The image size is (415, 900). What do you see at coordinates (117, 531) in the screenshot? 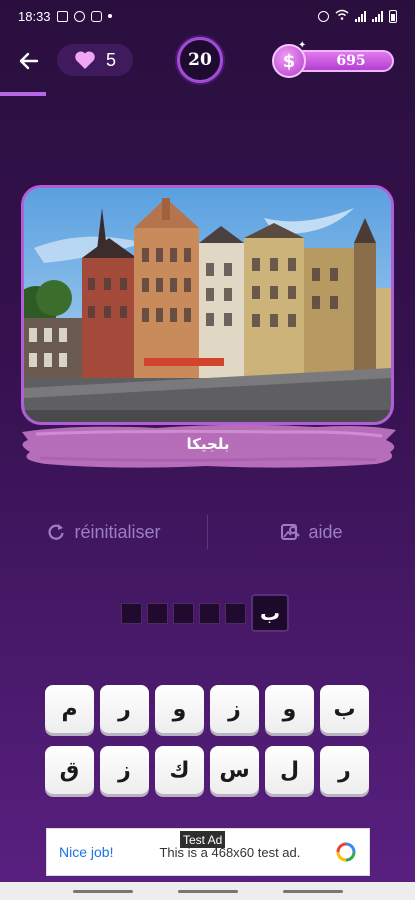
I see `reset-label: réinitialiser` at bounding box center [117, 531].